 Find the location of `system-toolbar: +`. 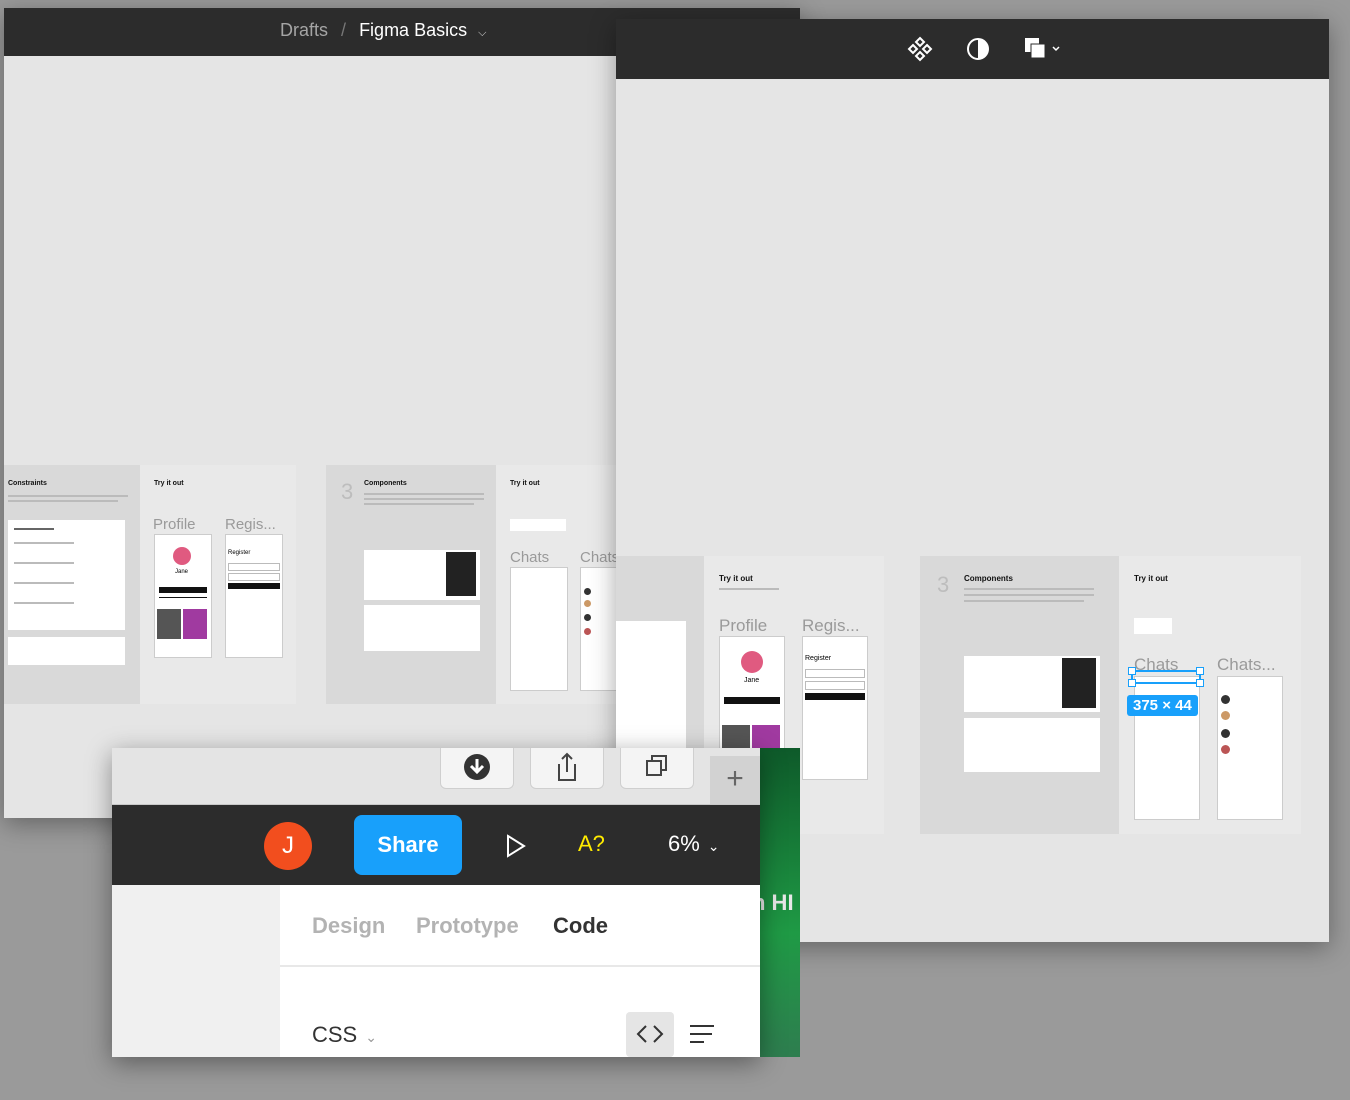

system-toolbar: + is located at coordinates (436, 776).